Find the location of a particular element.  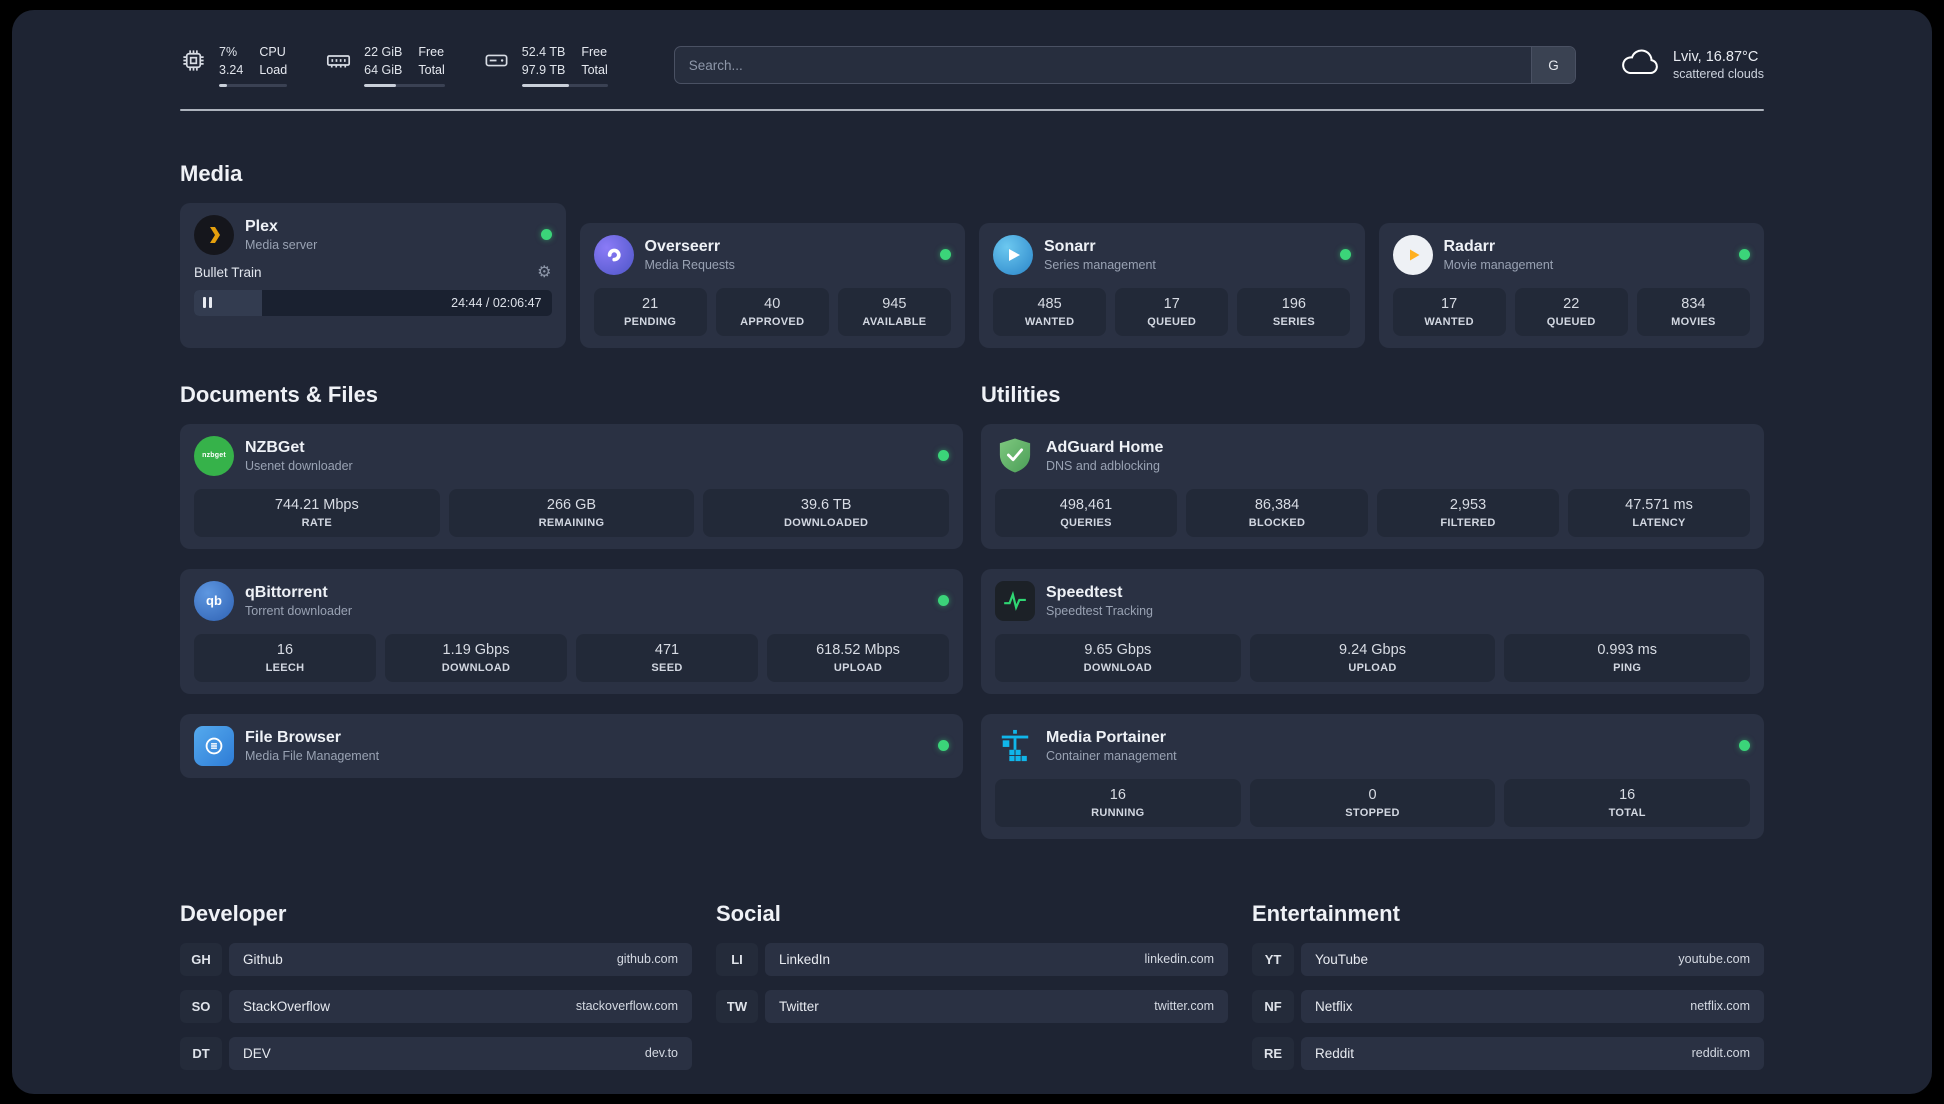

stat-tile: 0 STOPPED is located at coordinates (1372, 802).